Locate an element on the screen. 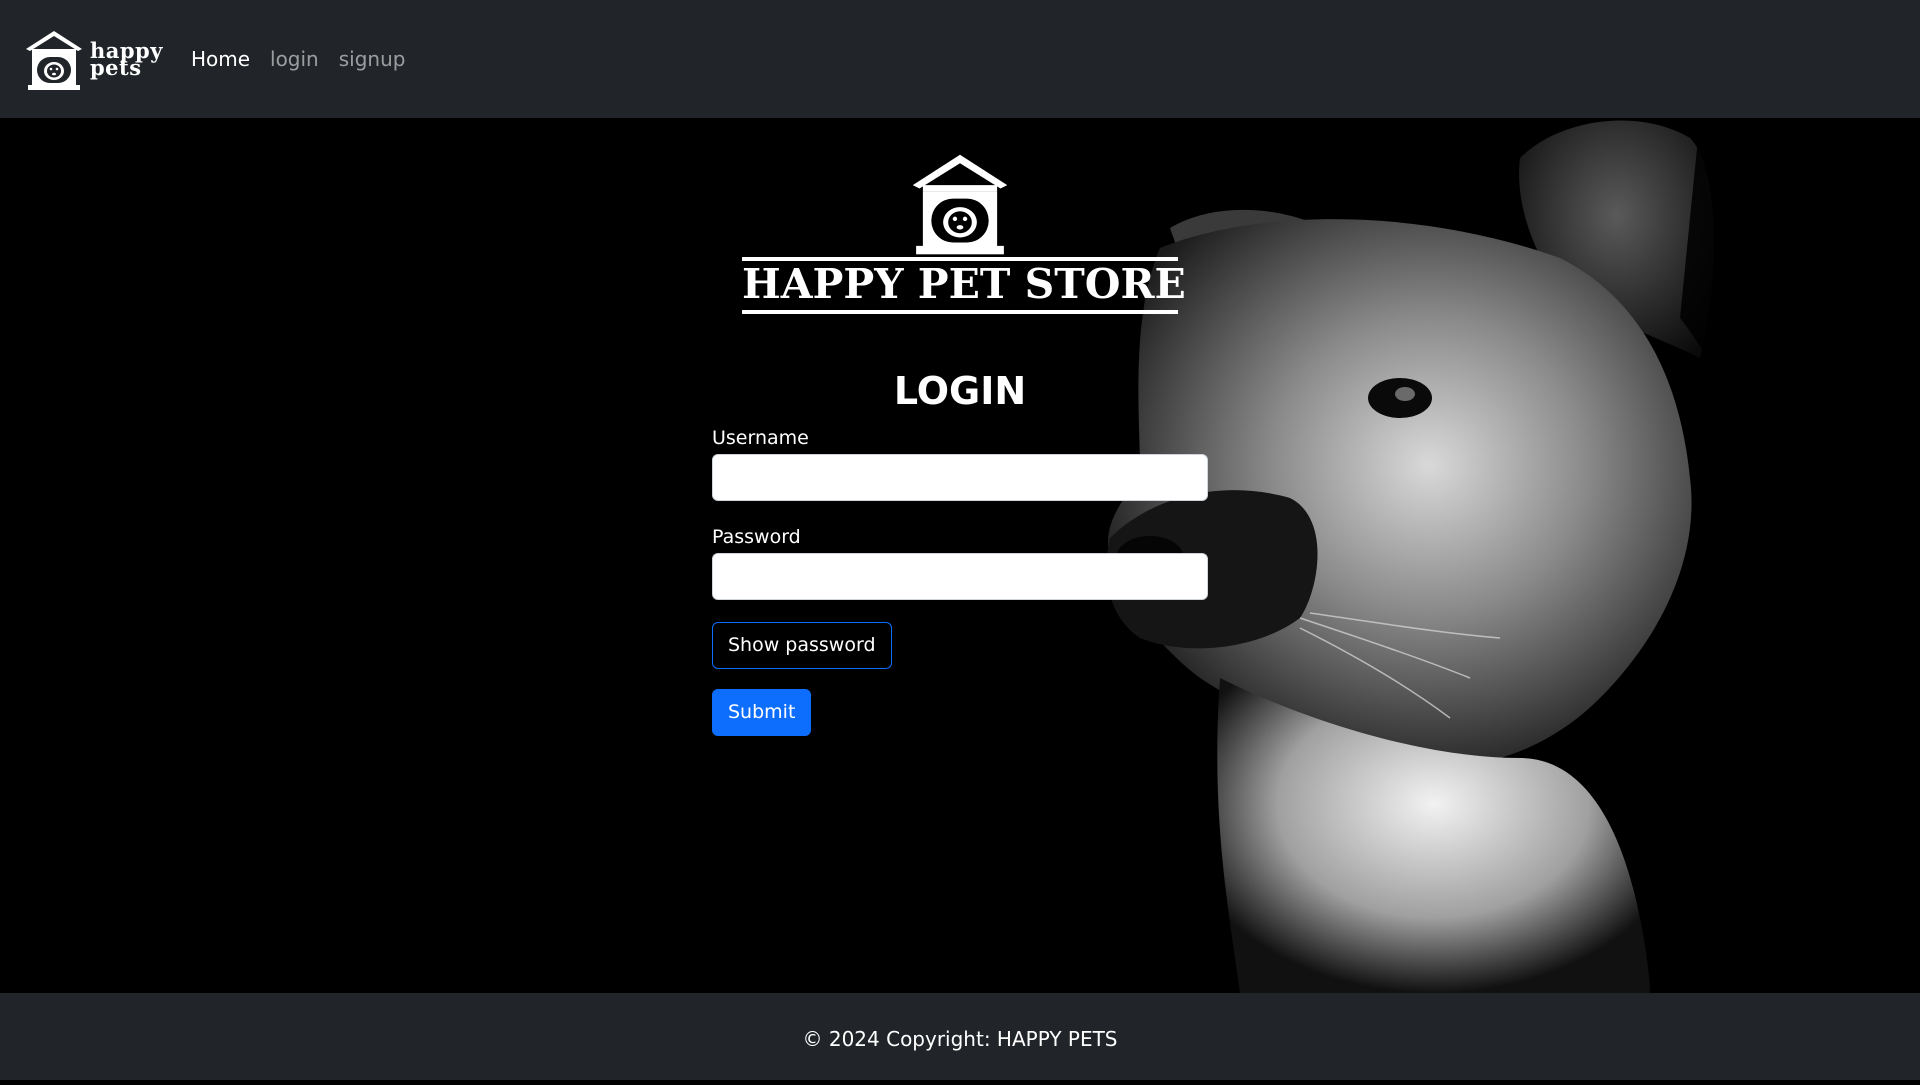 This screenshot has height=1085, width=1920. footer: © 2024 Copyright: HAPPY PETS is located at coordinates (960, 1036).